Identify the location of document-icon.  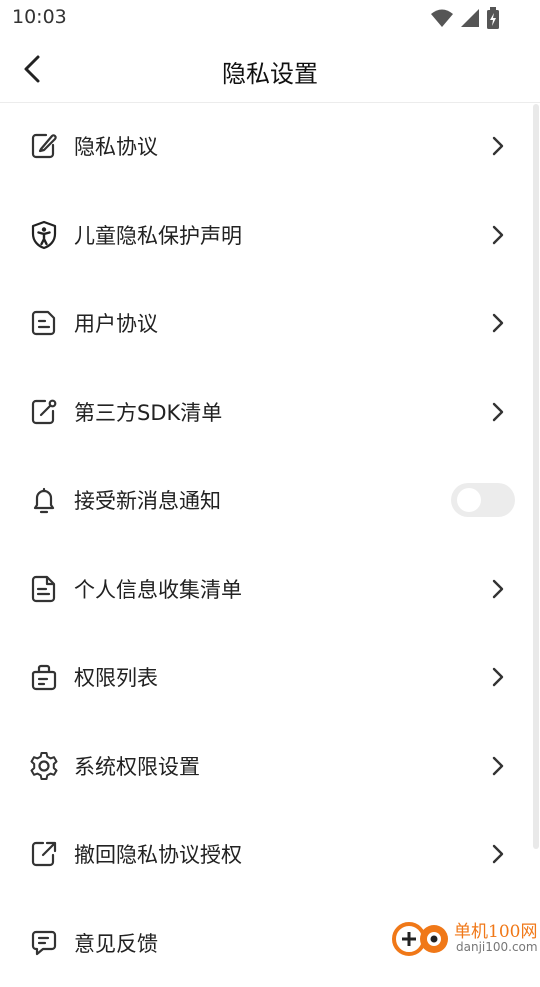
(44, 323).